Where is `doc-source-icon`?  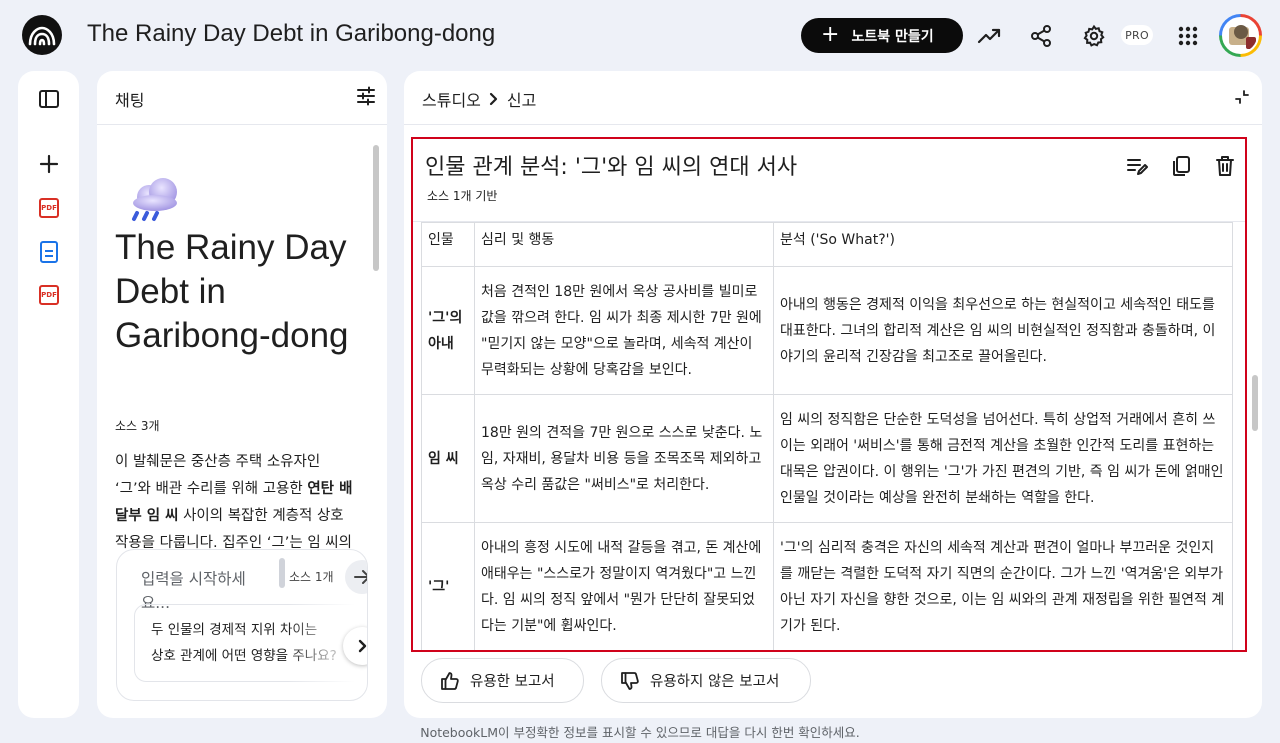
doc-source-icon is located at coordinates (49, 252).